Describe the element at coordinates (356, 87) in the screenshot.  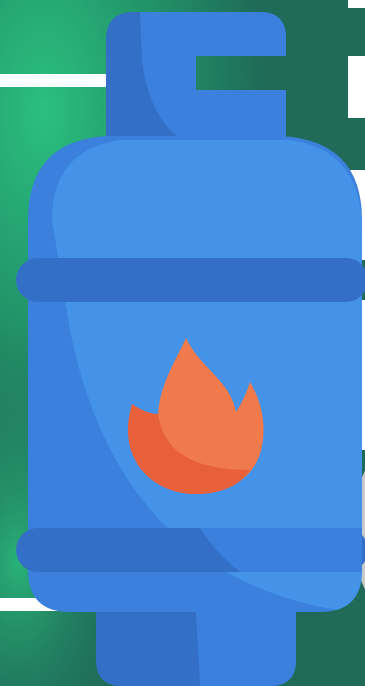
I see `bg-block-mid-right` at that location.